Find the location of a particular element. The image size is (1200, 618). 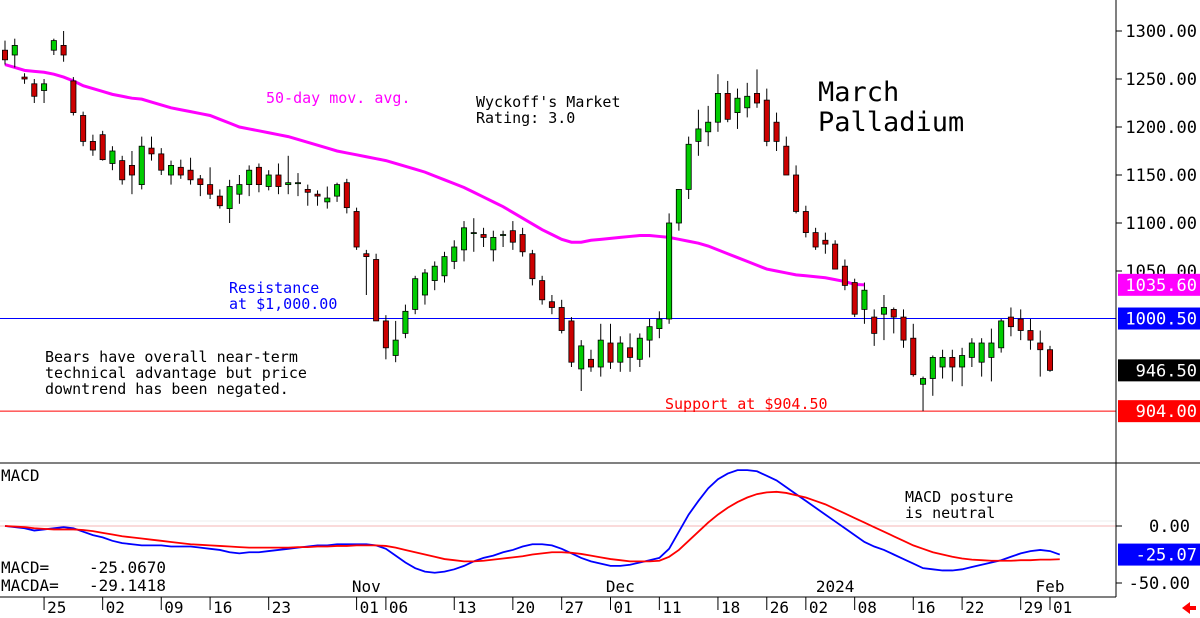

x-month-label: Nov is located at coordinates (366, 586).